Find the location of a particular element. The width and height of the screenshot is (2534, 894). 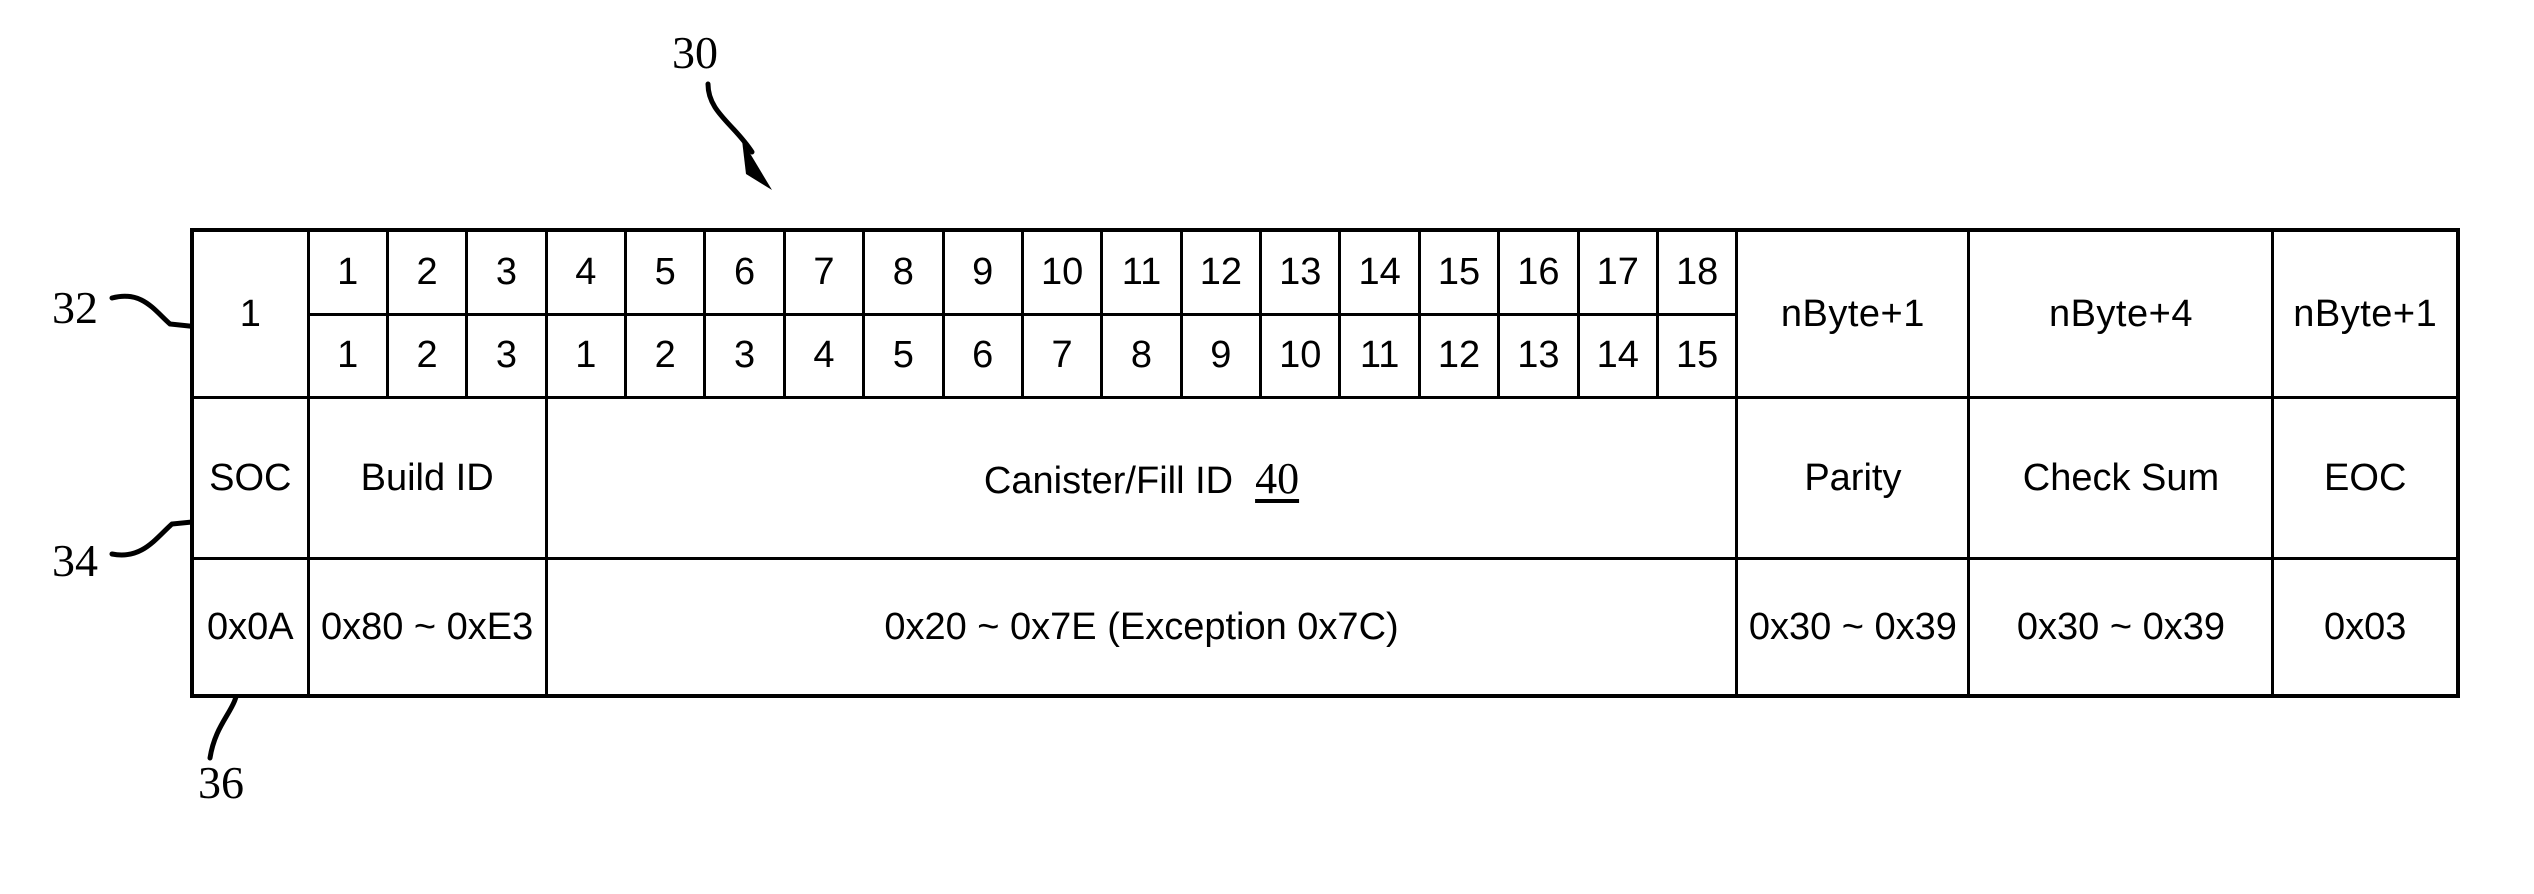

canister-sub-index-14: 14 is located at coordinates (1617, 356).